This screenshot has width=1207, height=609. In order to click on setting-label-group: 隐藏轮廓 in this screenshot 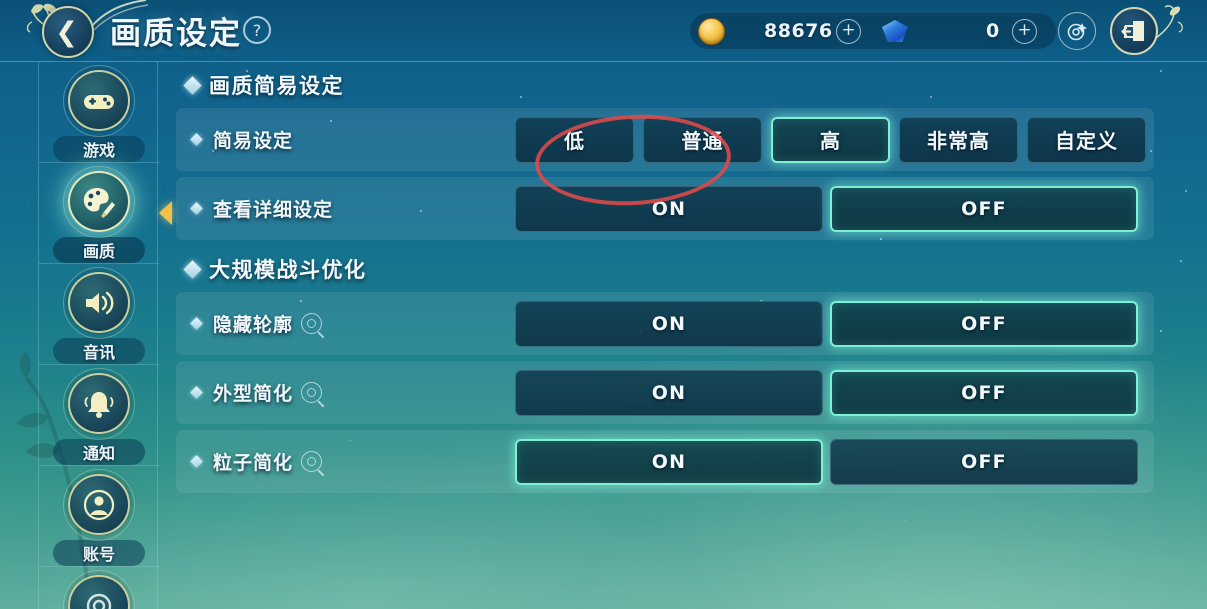, I will do `click(341, 323)`.